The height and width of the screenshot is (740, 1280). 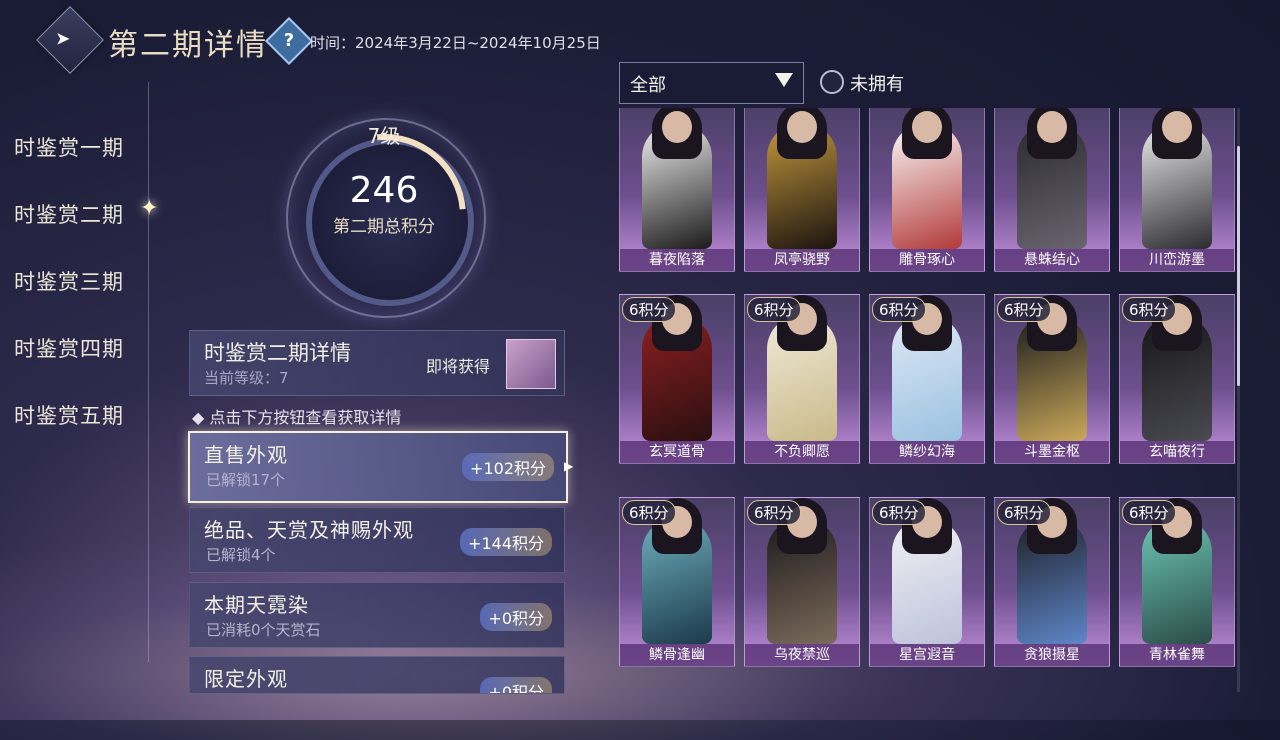 I want to click on category-premium: 绝品、天赏及神赐外观 已解锁4个 +144积分, so click(x=377, y=540).